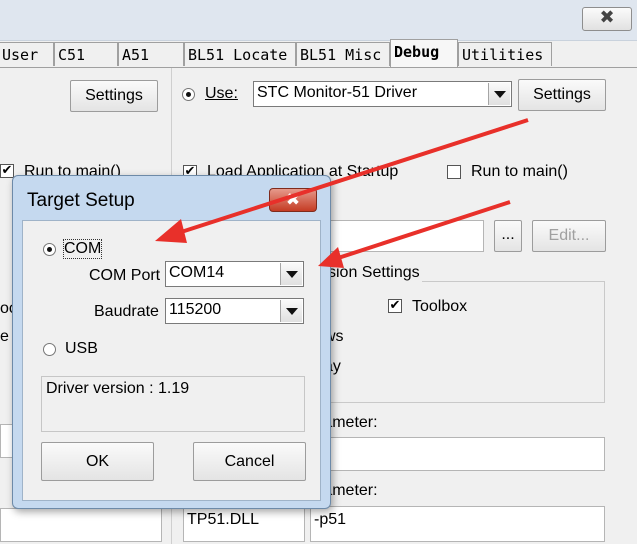 Image resolution: width=637 pixels, height=544 pixels. What do you see at coordinates (223, 519) in the screenshot?
I see `dll-value: TP51.DLL` at bounding box center [223, 519].